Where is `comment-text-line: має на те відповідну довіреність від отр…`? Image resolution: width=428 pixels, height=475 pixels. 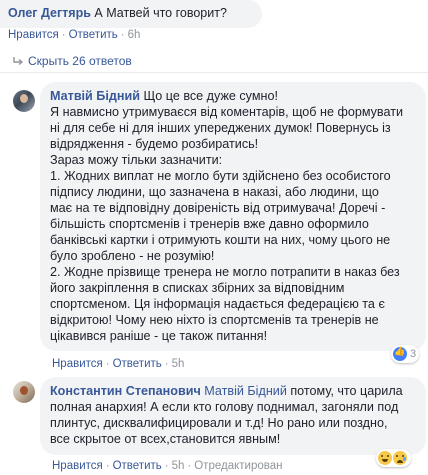
comment-text-line: має на те відповідну довіреність від отр… is located at coordinates (218, 208).